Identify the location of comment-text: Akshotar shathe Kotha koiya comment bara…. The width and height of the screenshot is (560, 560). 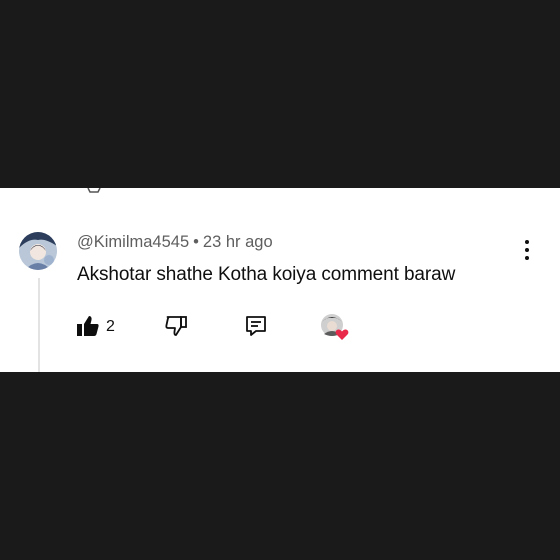
(266, 274).